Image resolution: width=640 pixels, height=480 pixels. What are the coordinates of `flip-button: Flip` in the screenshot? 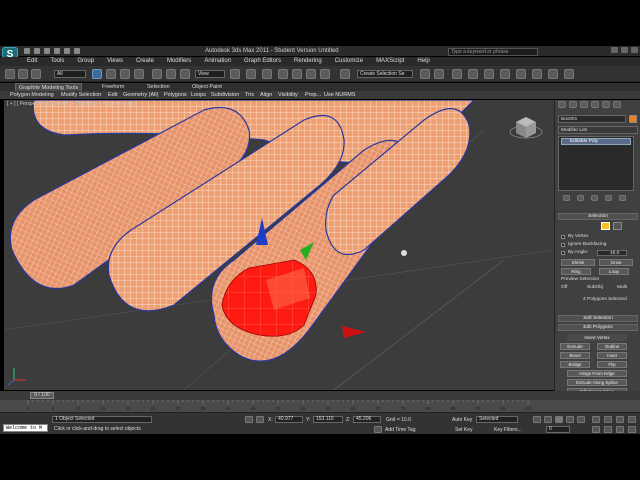 It's located at (612, 364).